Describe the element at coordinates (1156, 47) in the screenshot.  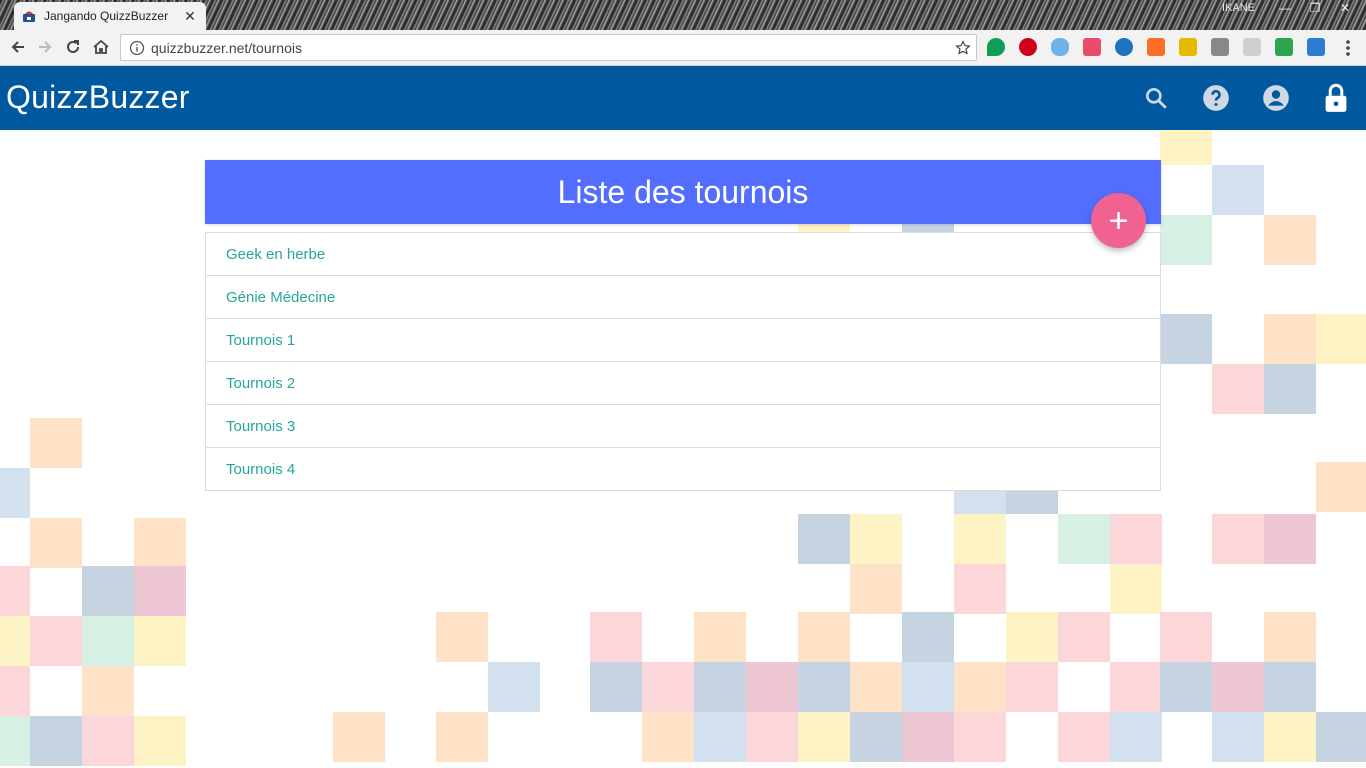
I see `gitlab-extension-icon` at that location.